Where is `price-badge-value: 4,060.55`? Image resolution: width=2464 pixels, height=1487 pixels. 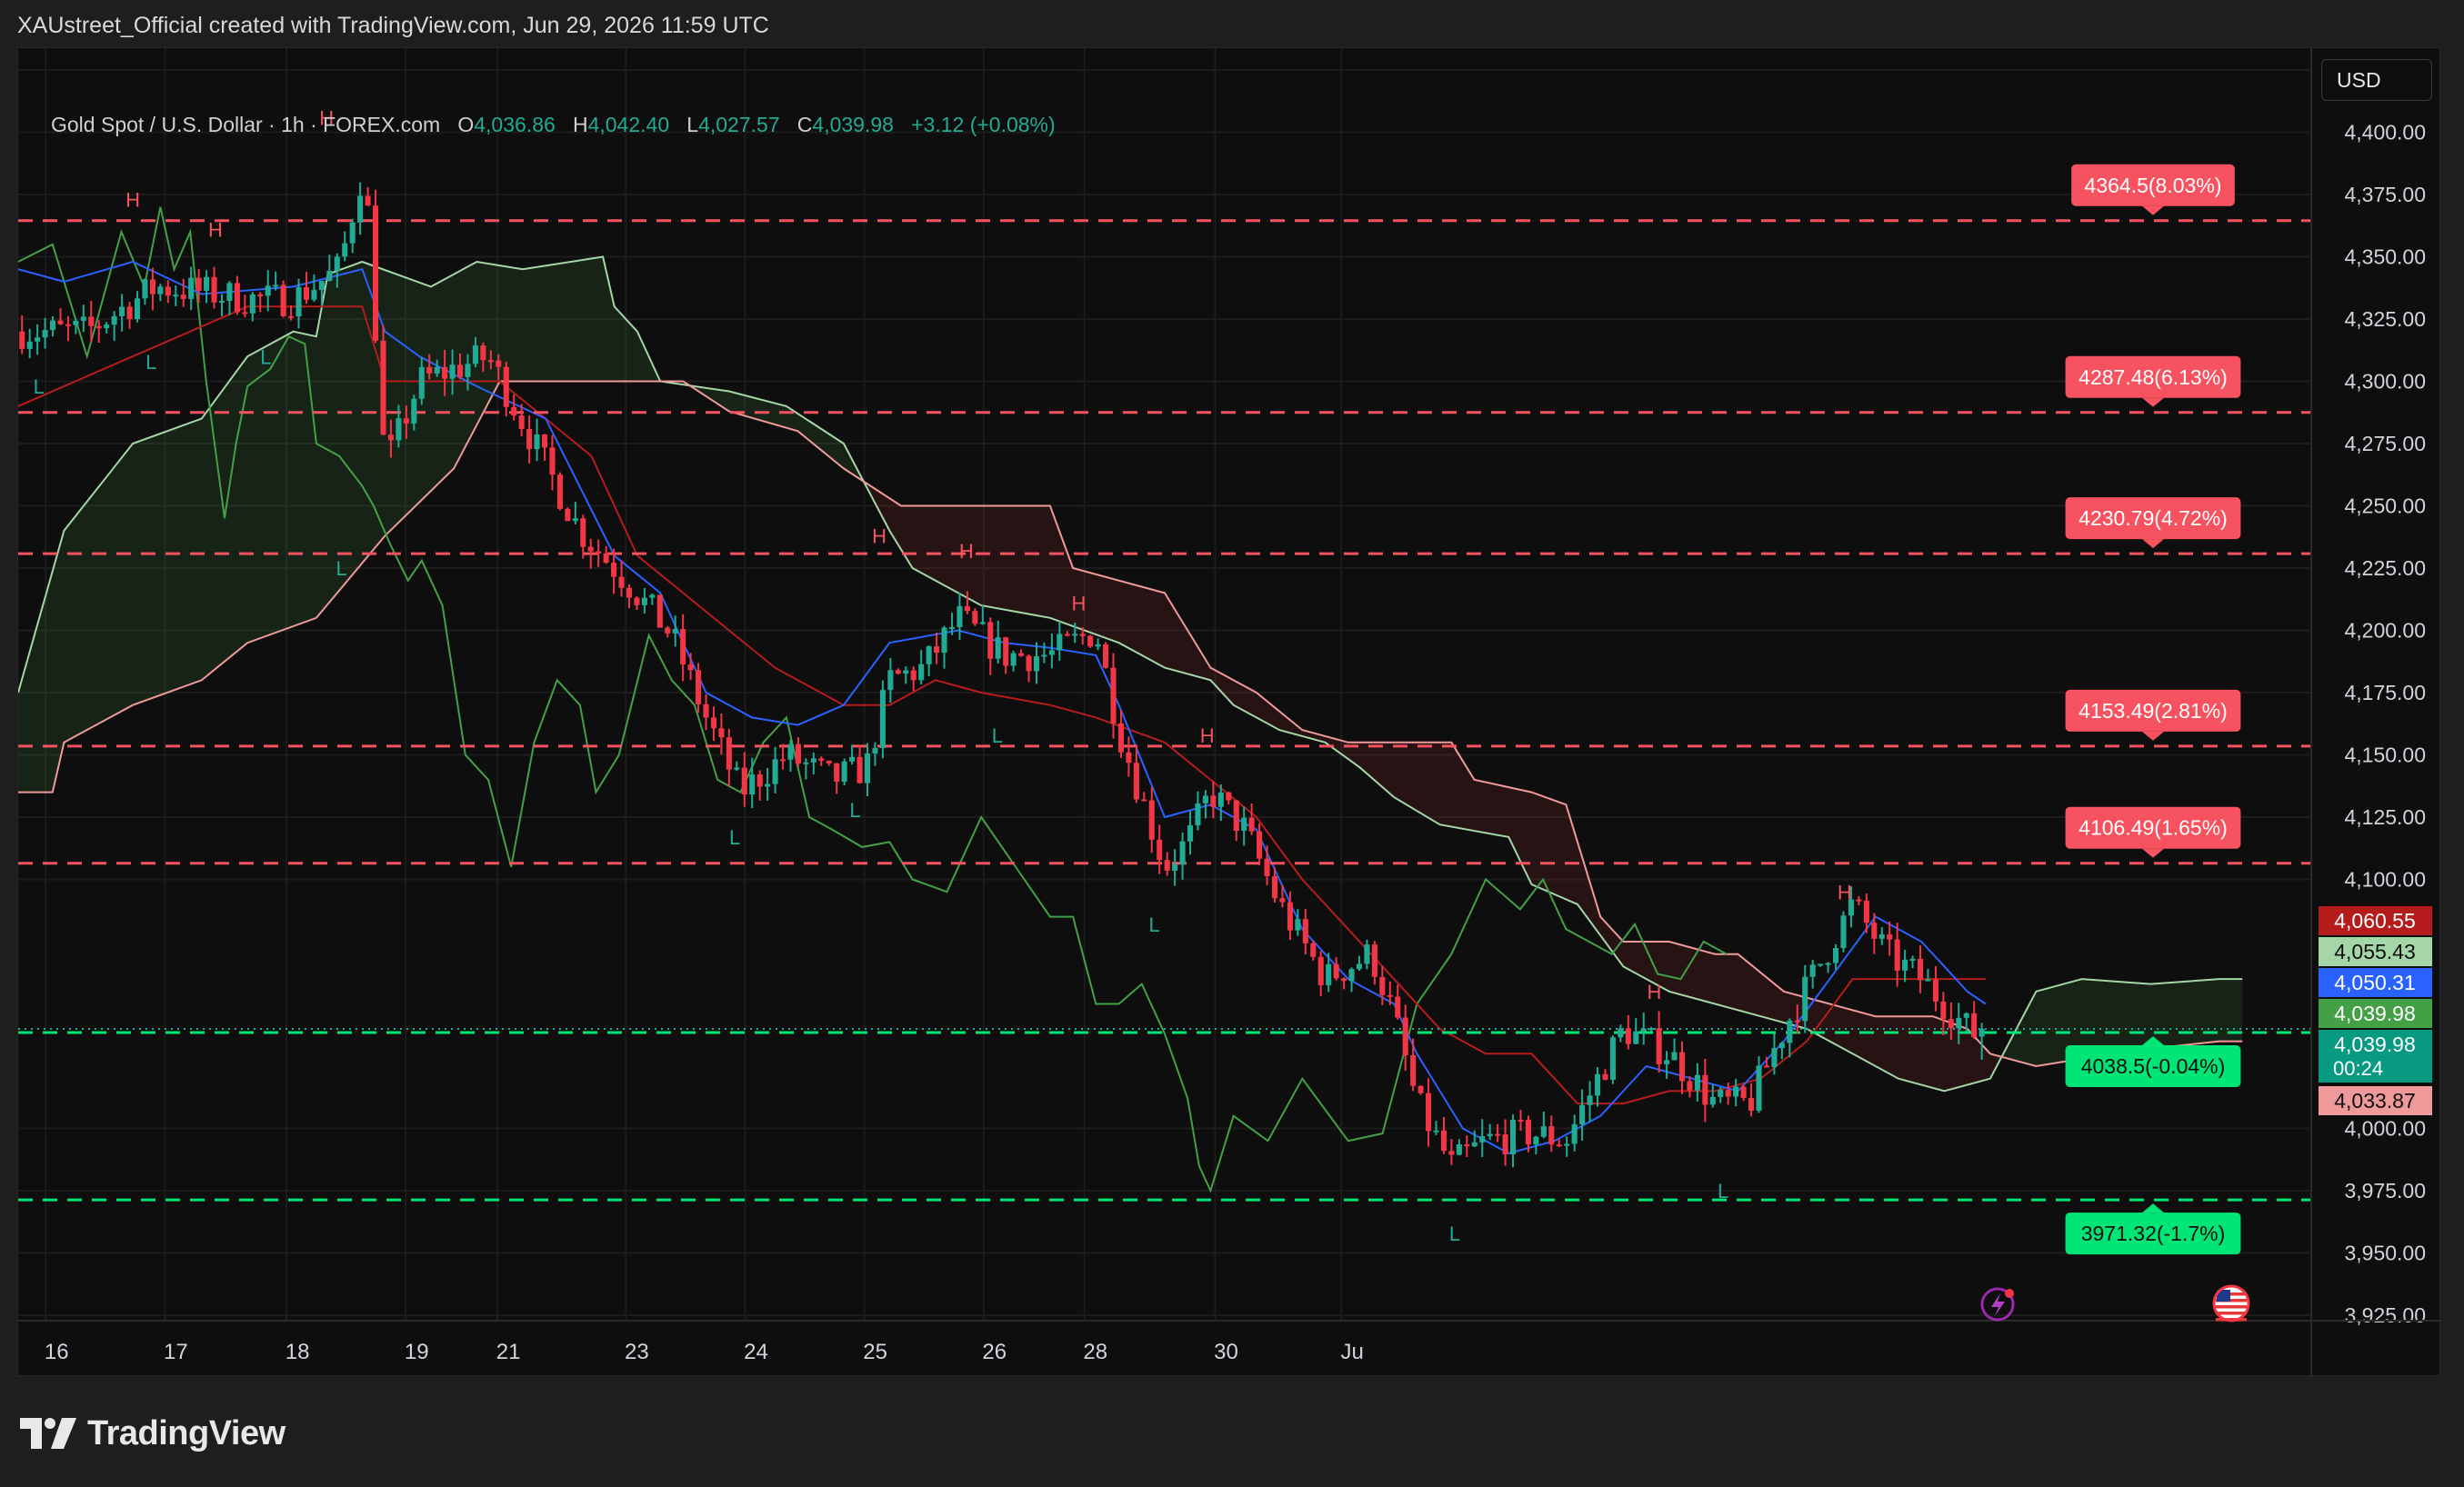
price-badge-value: 4,060.55 is located at coordinates (2375, 921).